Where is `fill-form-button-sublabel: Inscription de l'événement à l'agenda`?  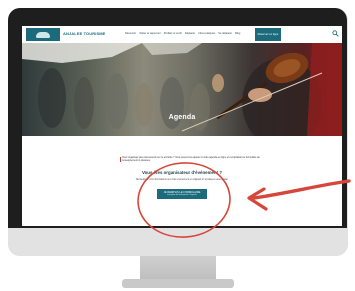
fill-form-button-sublabel: Inscription de l'événement à l'agenda is located at coordinates (182, 195).